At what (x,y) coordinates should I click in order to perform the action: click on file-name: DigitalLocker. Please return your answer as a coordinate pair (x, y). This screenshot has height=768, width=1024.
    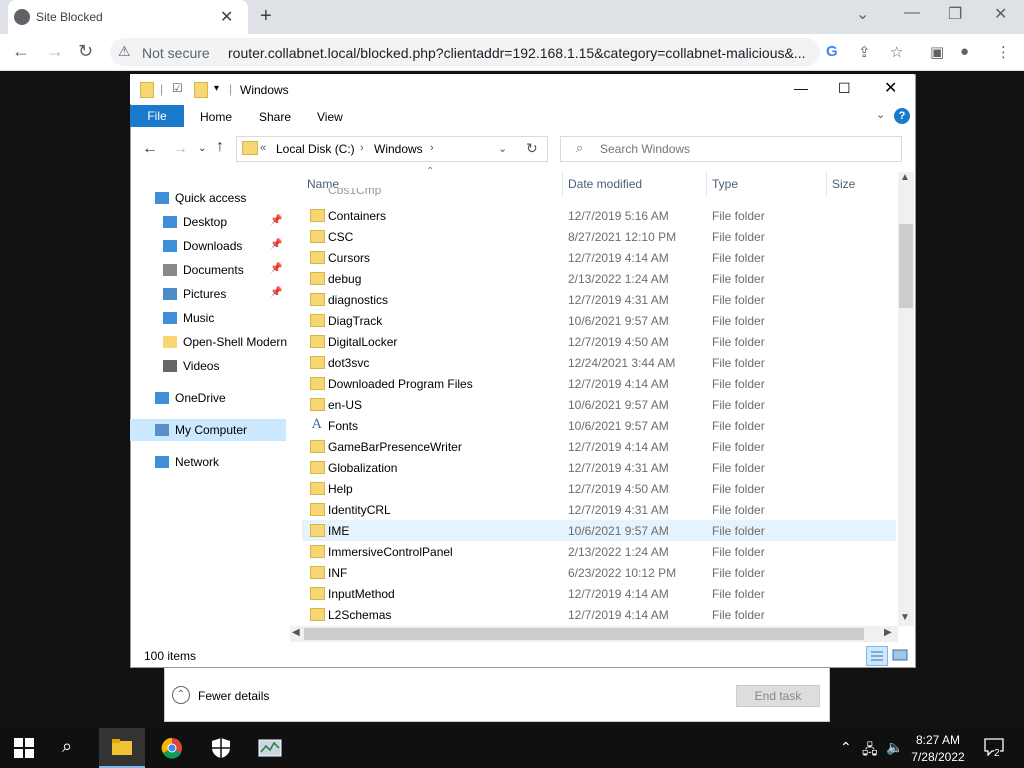
    Looking at the image, I should click on (363, 342).